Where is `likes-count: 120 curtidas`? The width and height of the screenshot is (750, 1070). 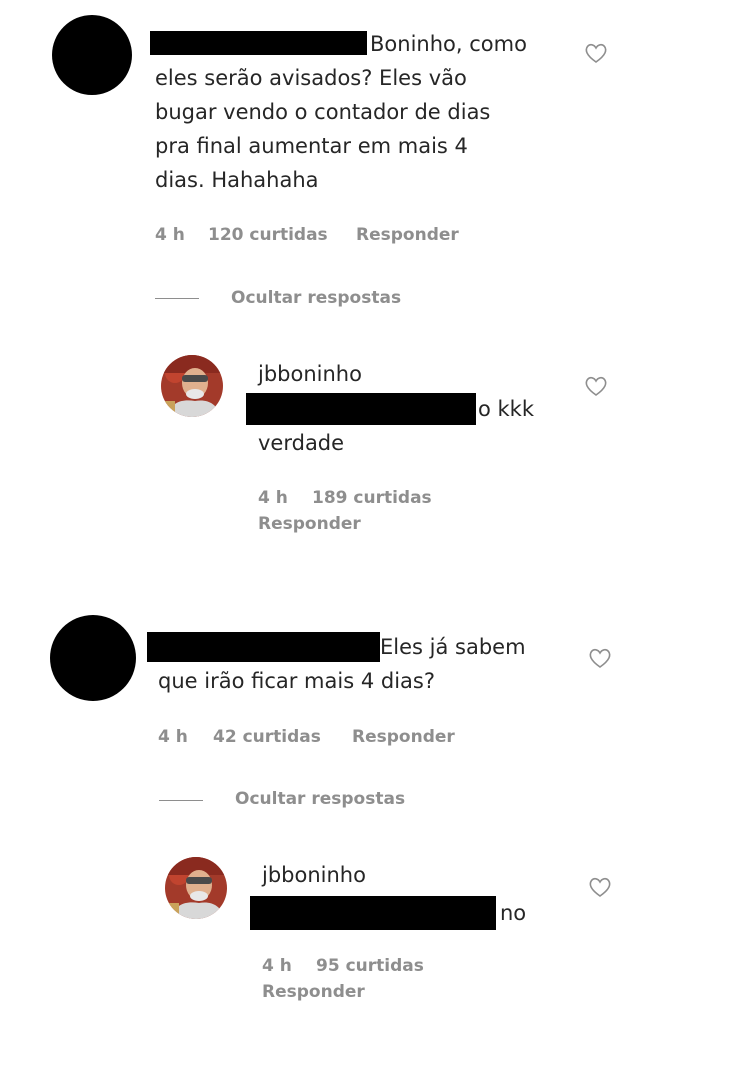 likes-count: 120 curtidas is located at coordinates (268, 235).